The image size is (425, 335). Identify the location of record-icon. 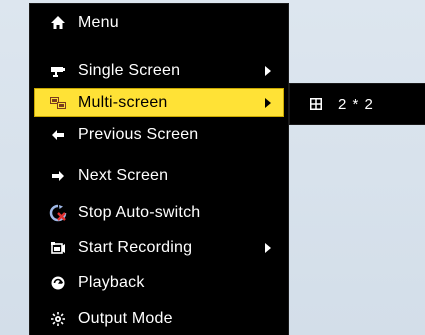
(58, 248).